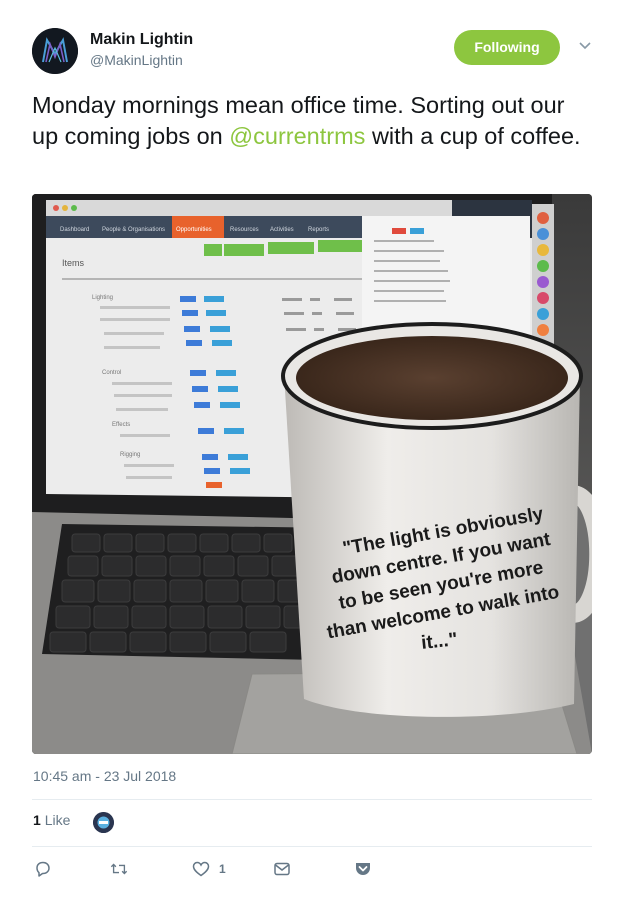  I want to click on screen-tab-people: People & Organisations, so click(133, 230).